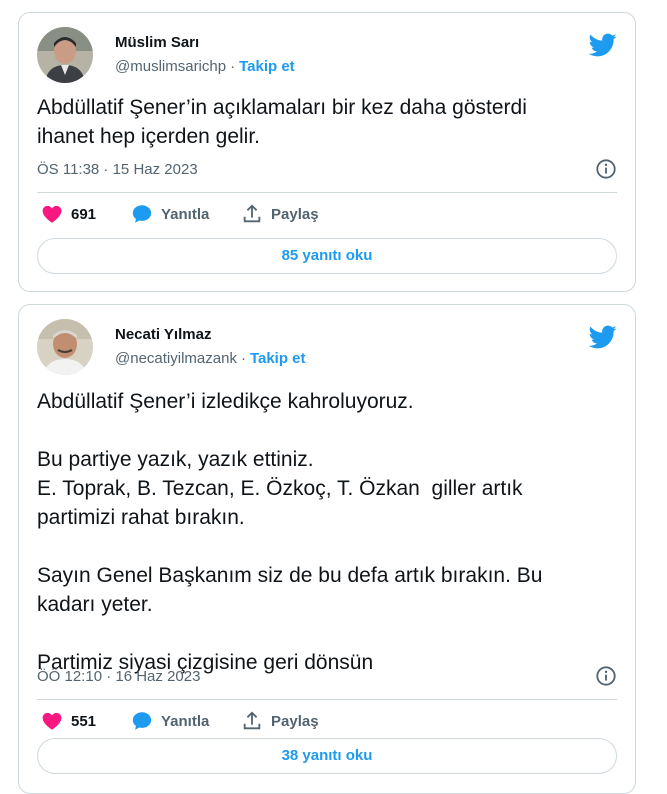  Describe the element at coordinates (84, 721) in the screenshot. I see `like-count: 551` at that location.